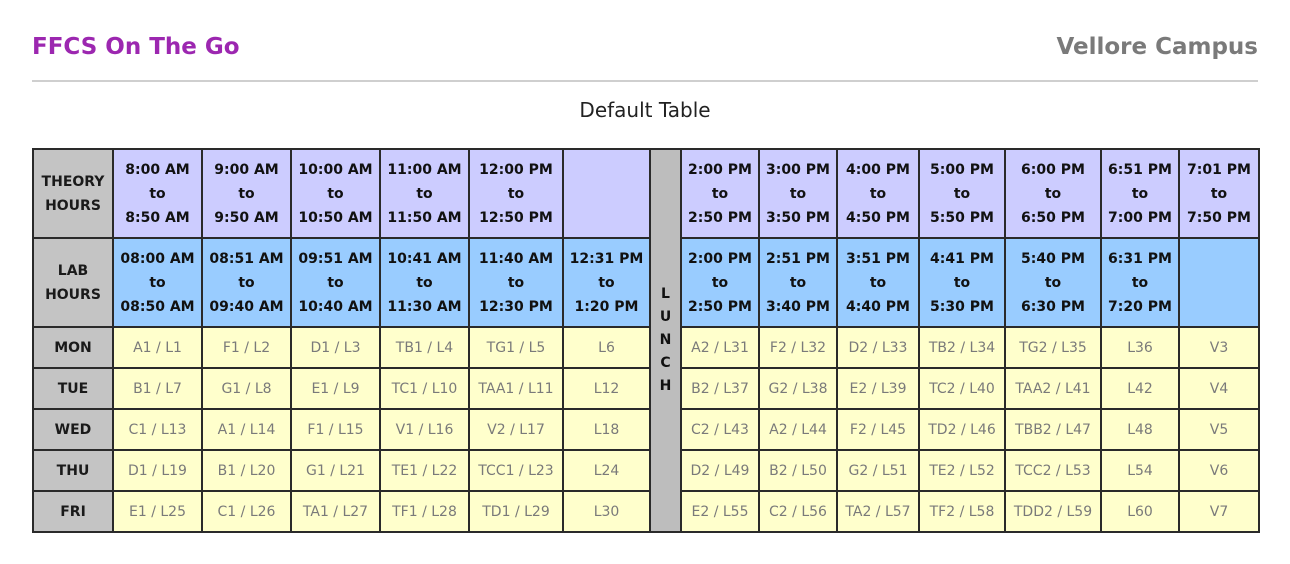  Describe the element at coordinates (720, 511) in the screenshot. I see `timetable-slot-cell: E2 / L55` at that location.